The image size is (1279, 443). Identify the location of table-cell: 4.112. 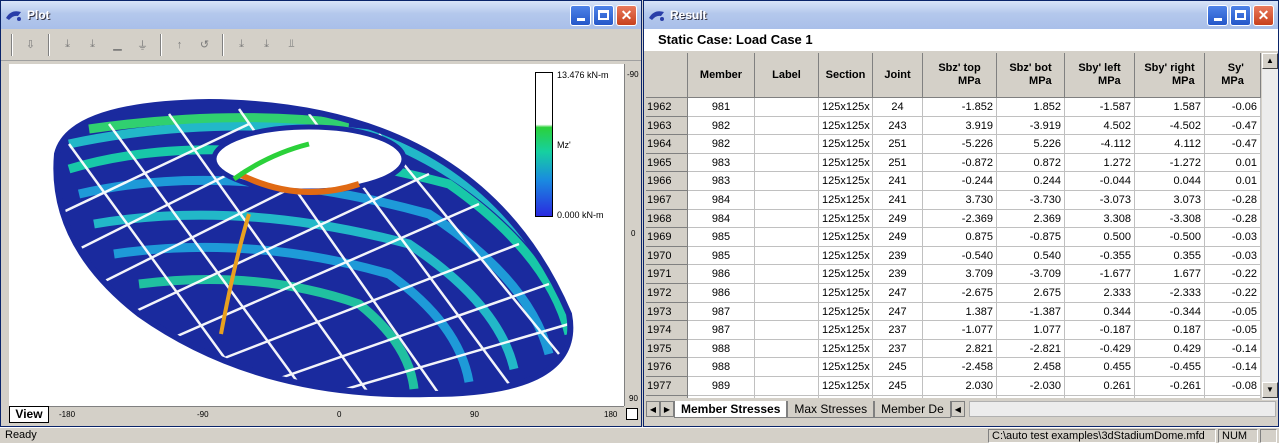
(1170, 144).